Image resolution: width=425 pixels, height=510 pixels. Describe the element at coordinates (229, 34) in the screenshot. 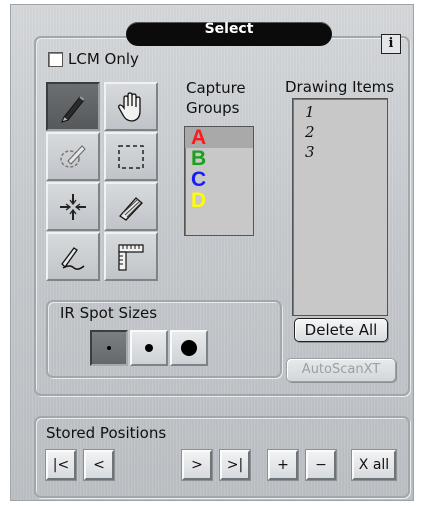

I see `panel-title: Select` at that location.